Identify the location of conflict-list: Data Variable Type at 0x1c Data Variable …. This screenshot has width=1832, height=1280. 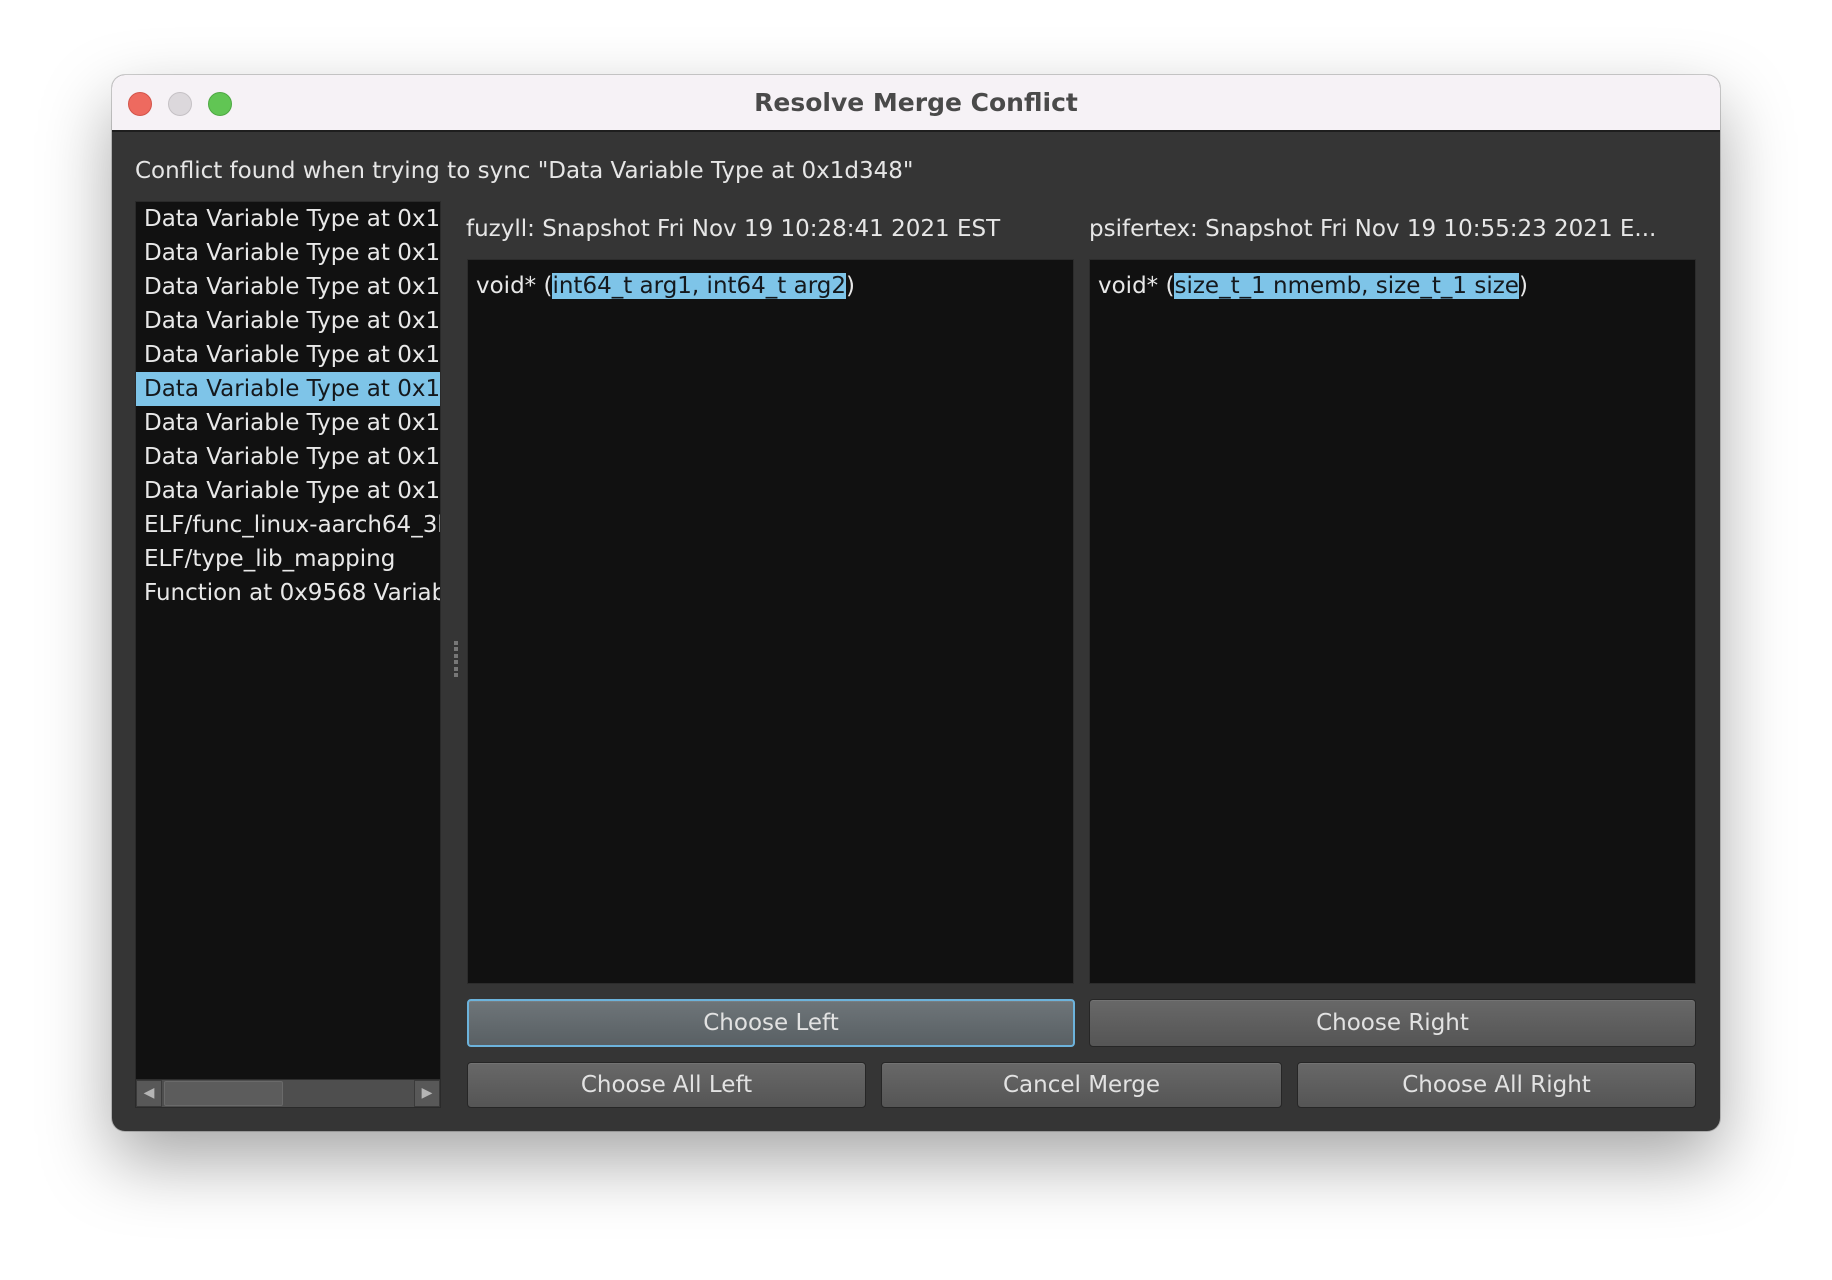
(288, 654).